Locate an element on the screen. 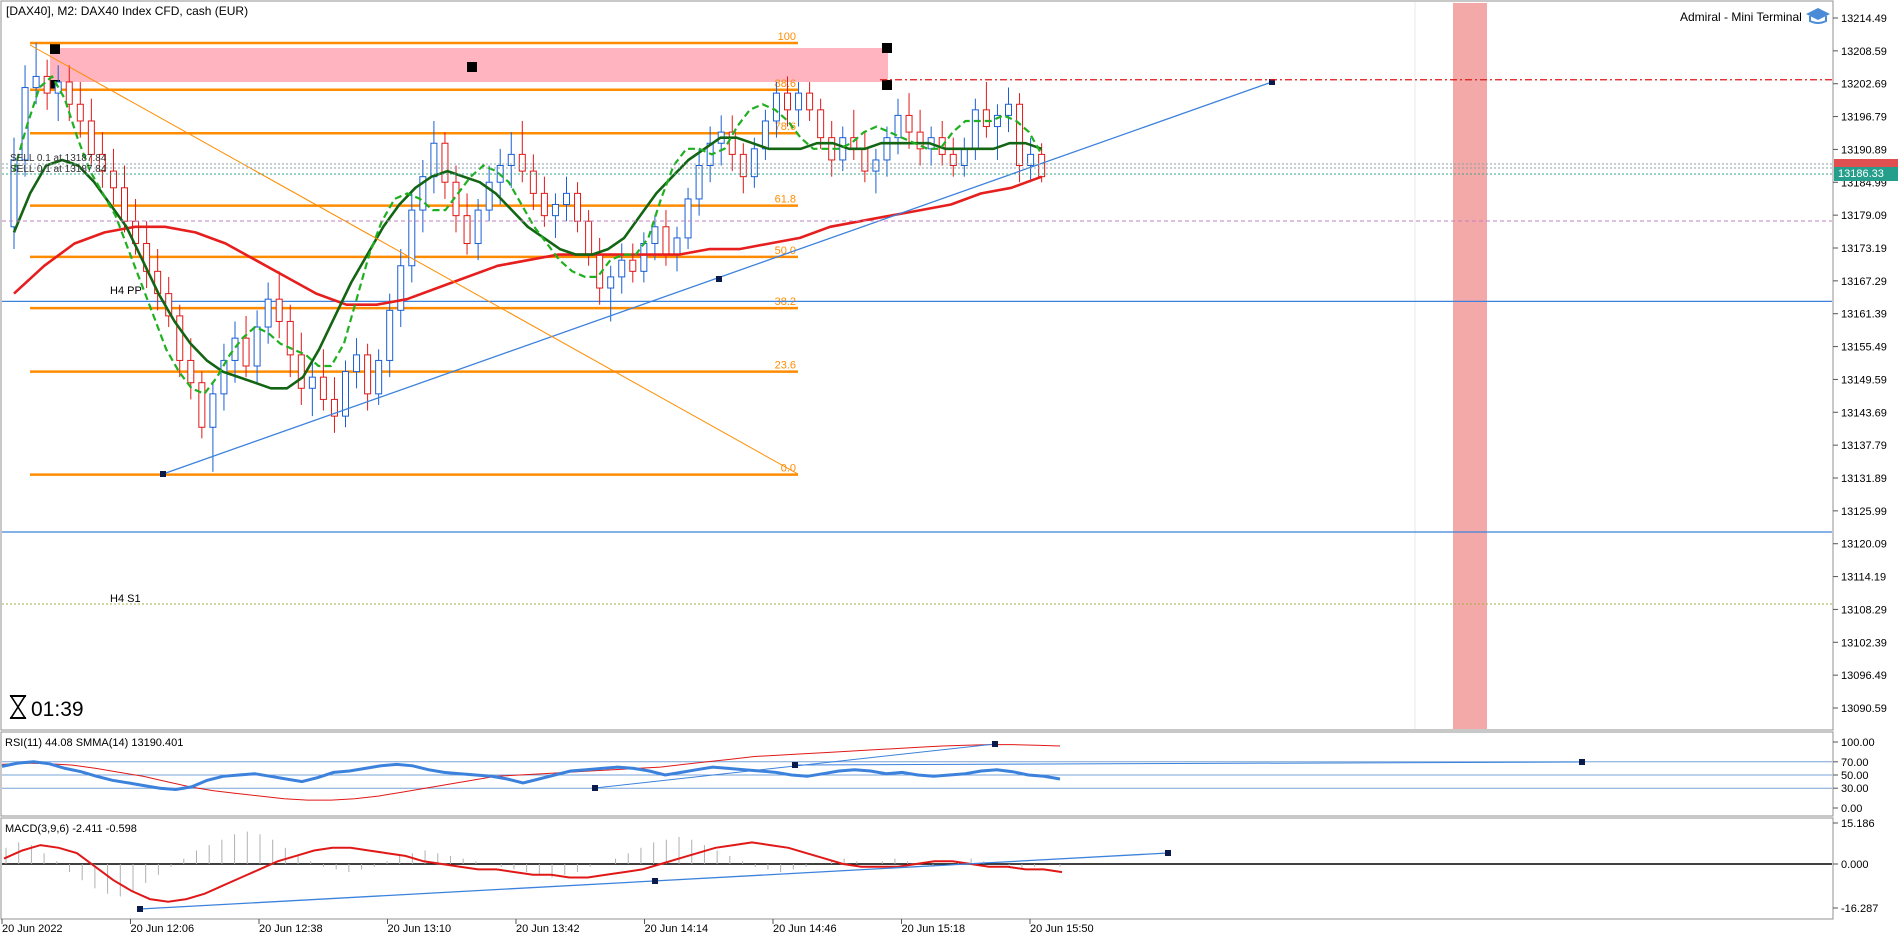 This screenshot has height=937, width=1898. ask-price-tag is located at coordinates (1866, 163).